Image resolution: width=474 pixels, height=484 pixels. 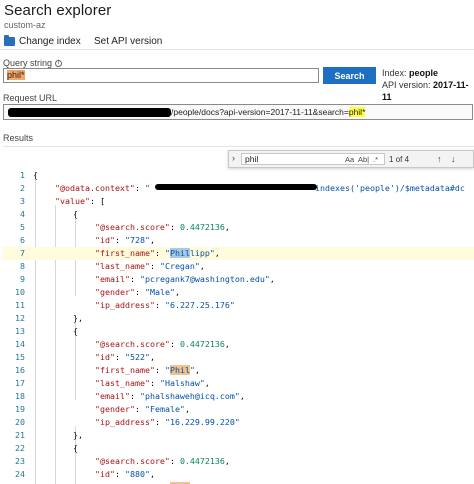 I want to click on grid-icon, so click(x=85, y=41).